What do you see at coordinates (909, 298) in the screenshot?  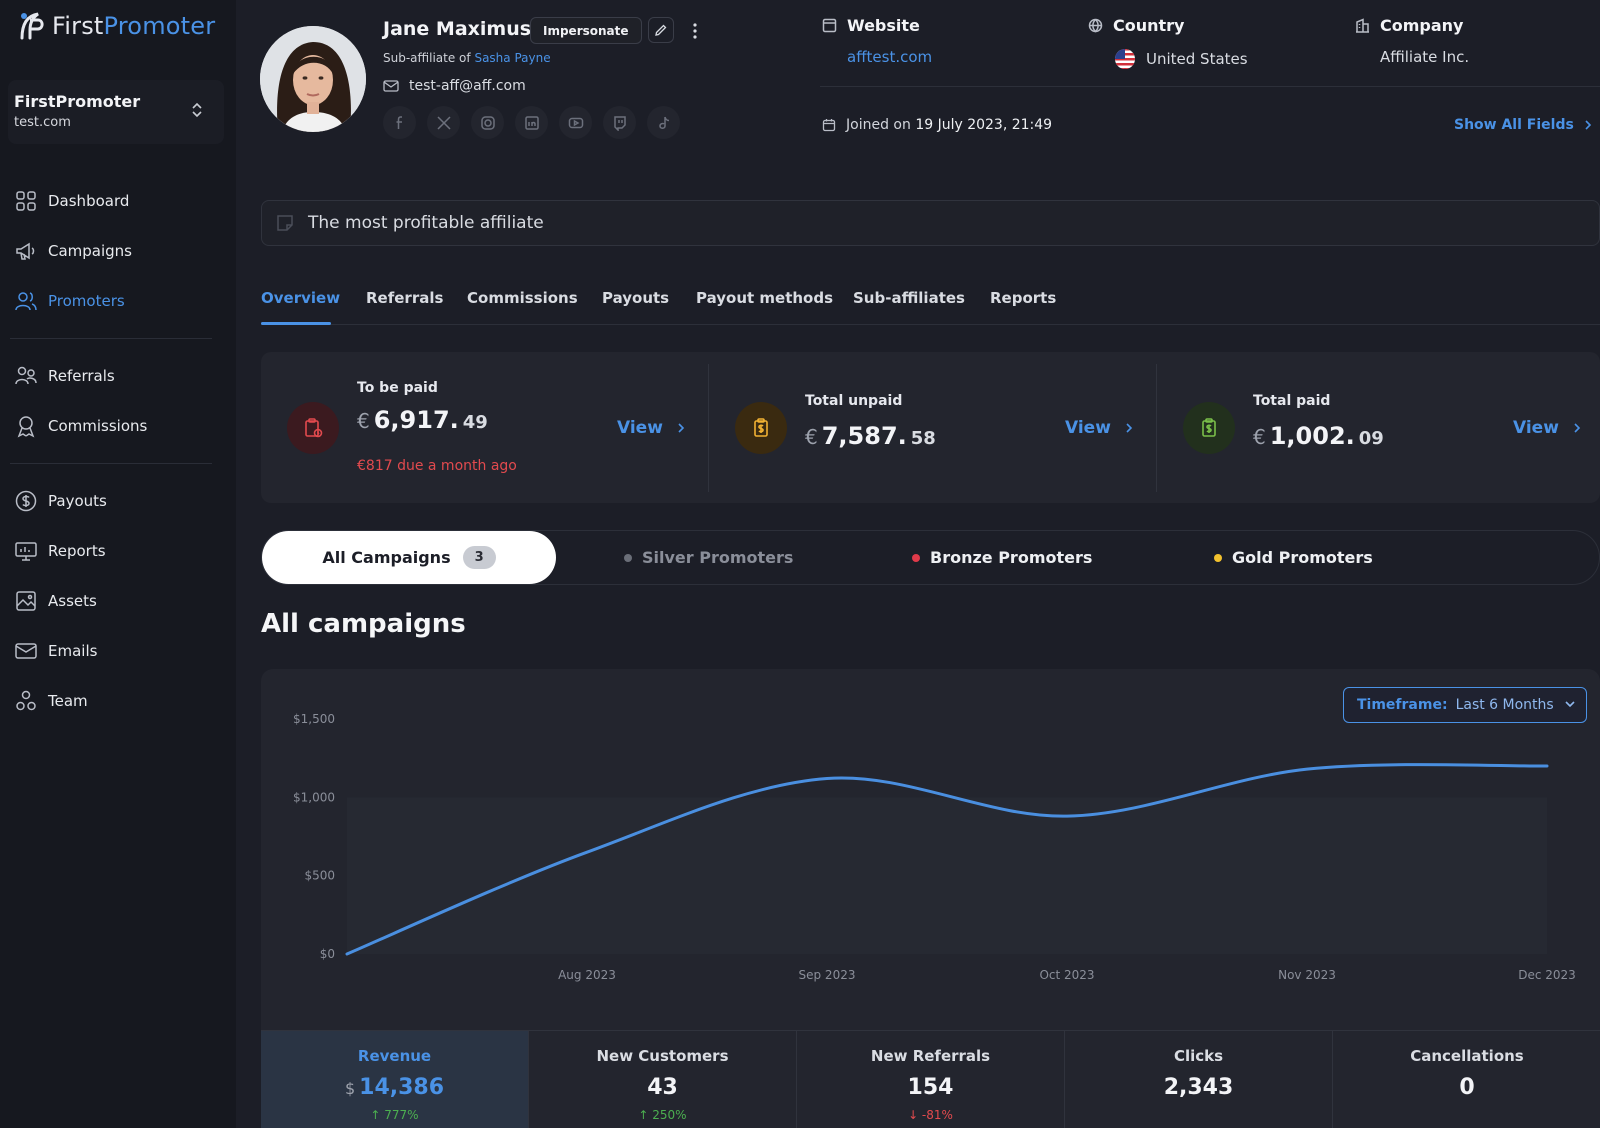 I see `tab-sub-affiliates: Sub-affiliates` at bounding box center [909, 298].